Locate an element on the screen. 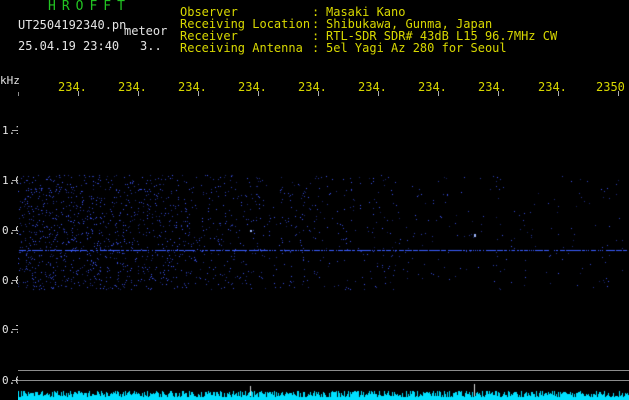 This screenshot has height=400, width=629. meteor-count: 3.. is located at coordinates (151, 46).